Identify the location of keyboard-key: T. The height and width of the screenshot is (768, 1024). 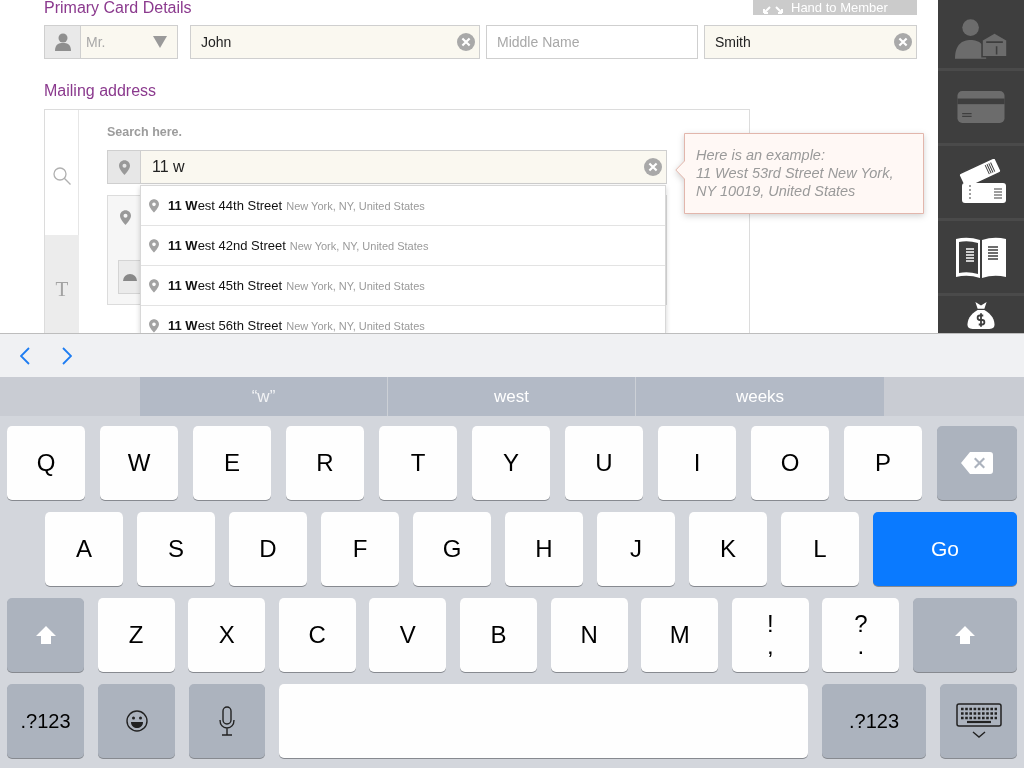
(418, 463).